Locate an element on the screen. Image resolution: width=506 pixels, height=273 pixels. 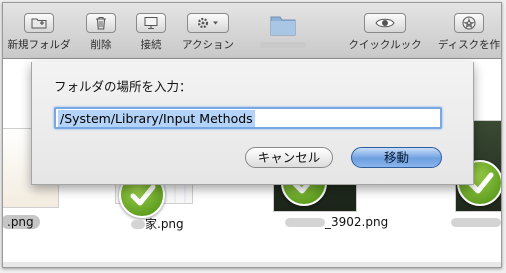
connect-icon is located at coordinates (151, 23).